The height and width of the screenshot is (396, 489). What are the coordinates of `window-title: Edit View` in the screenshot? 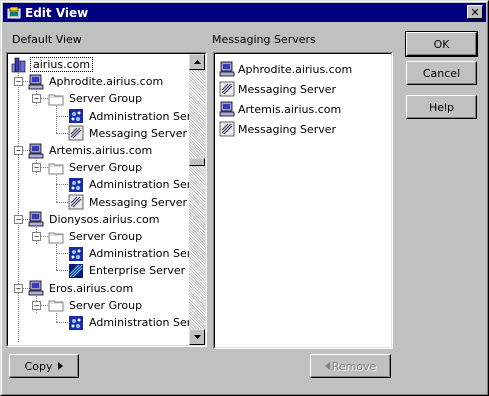 It's located at (57, 12).